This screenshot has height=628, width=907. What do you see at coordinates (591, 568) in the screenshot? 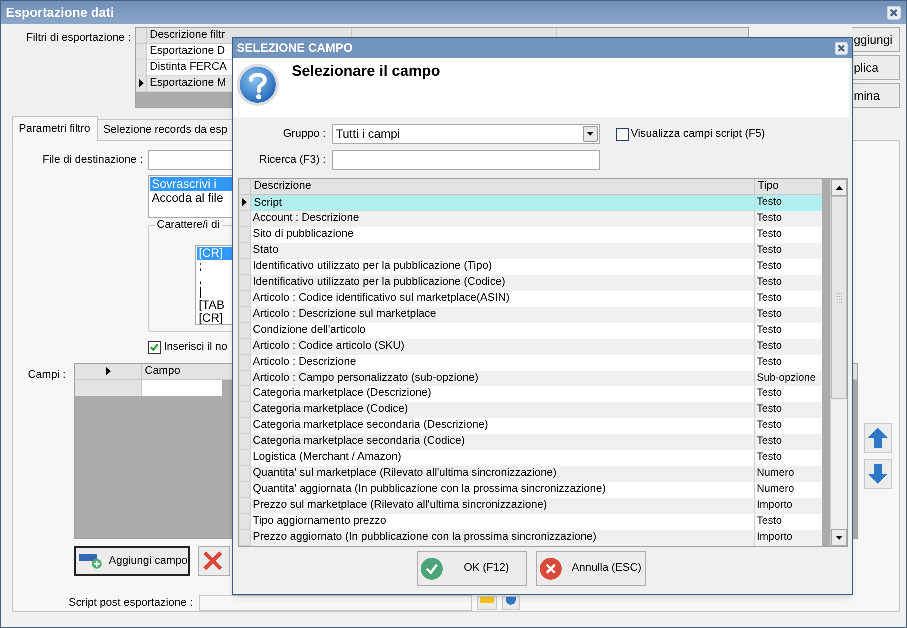
I see `cancel-button: Annulla (ESC)` at bounding box center [591, 568].